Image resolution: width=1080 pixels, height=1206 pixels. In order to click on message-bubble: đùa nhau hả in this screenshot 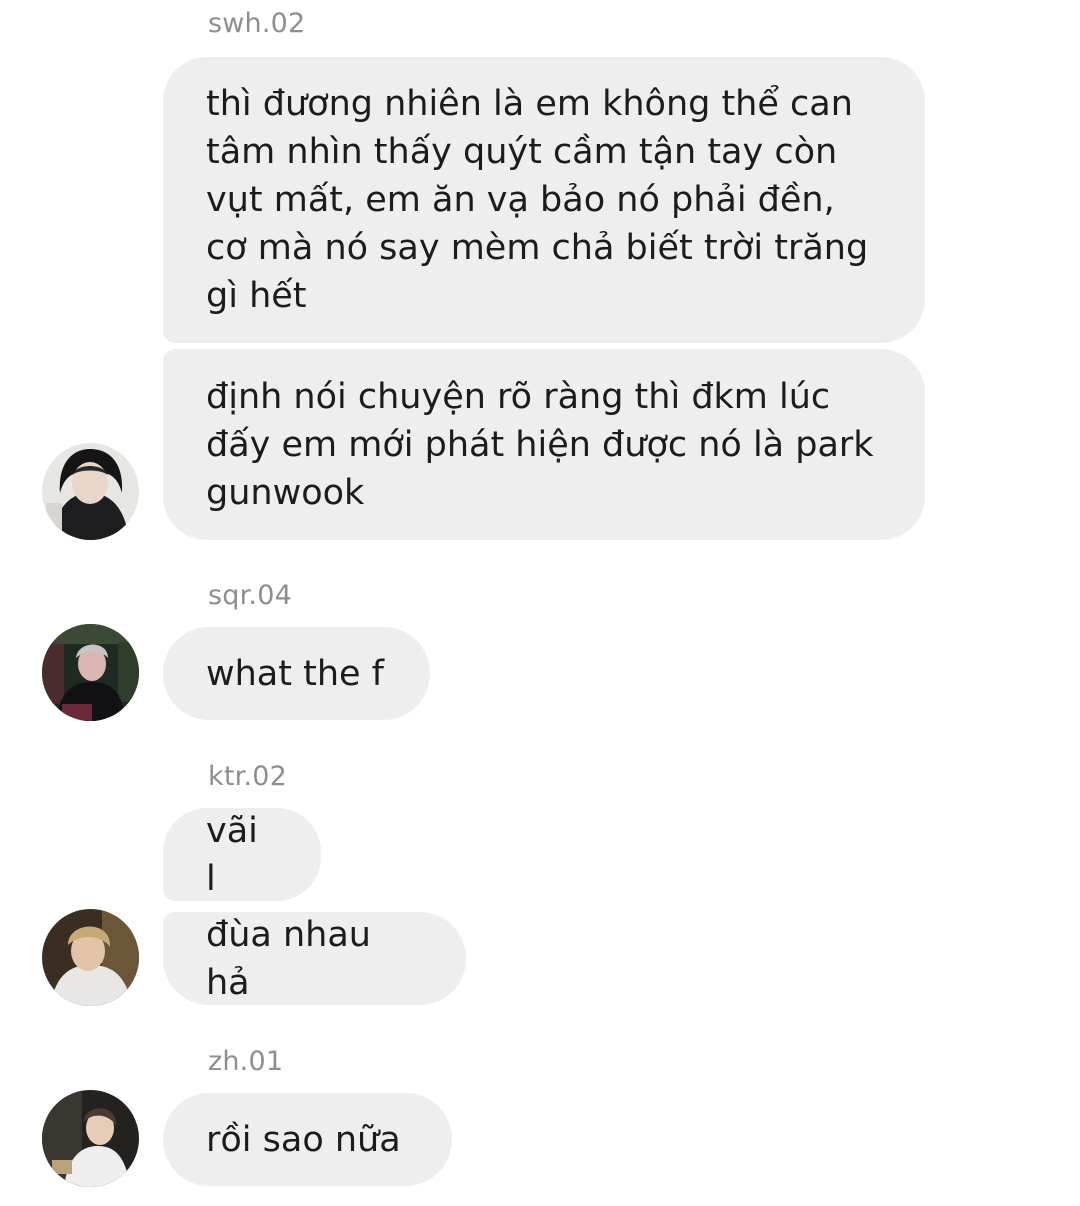, I will do `click(314, 958)`.